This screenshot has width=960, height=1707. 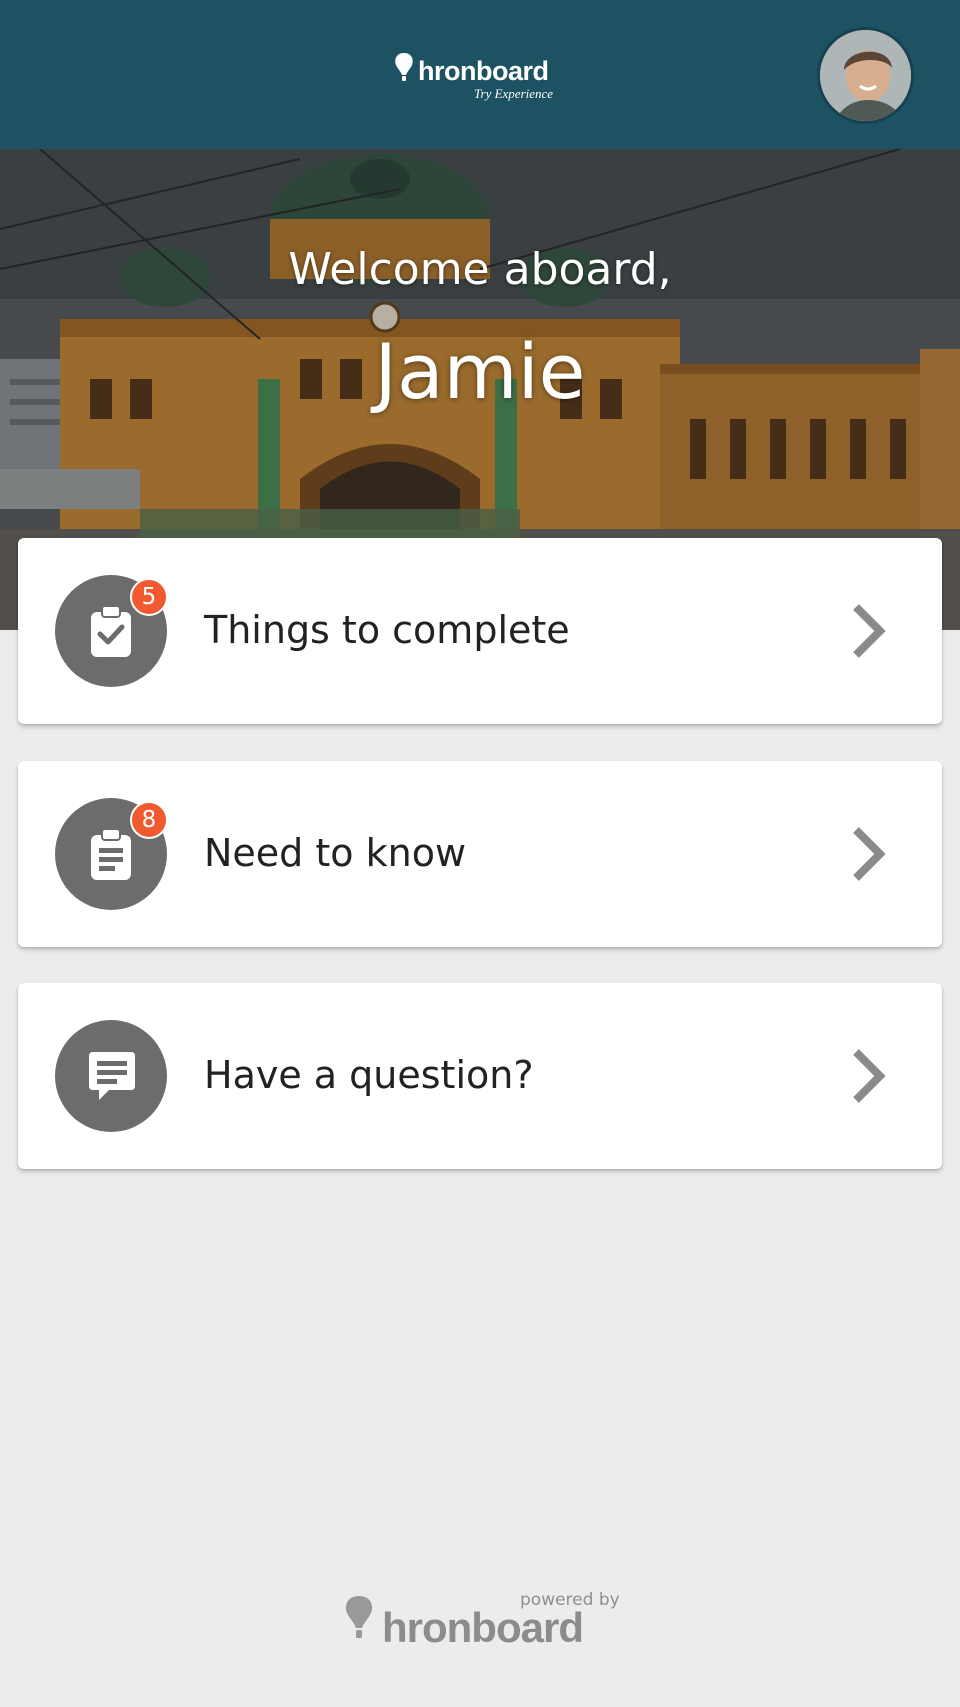 I want to click on brand-tagline: Try Experience, so click(x=514, y=93).